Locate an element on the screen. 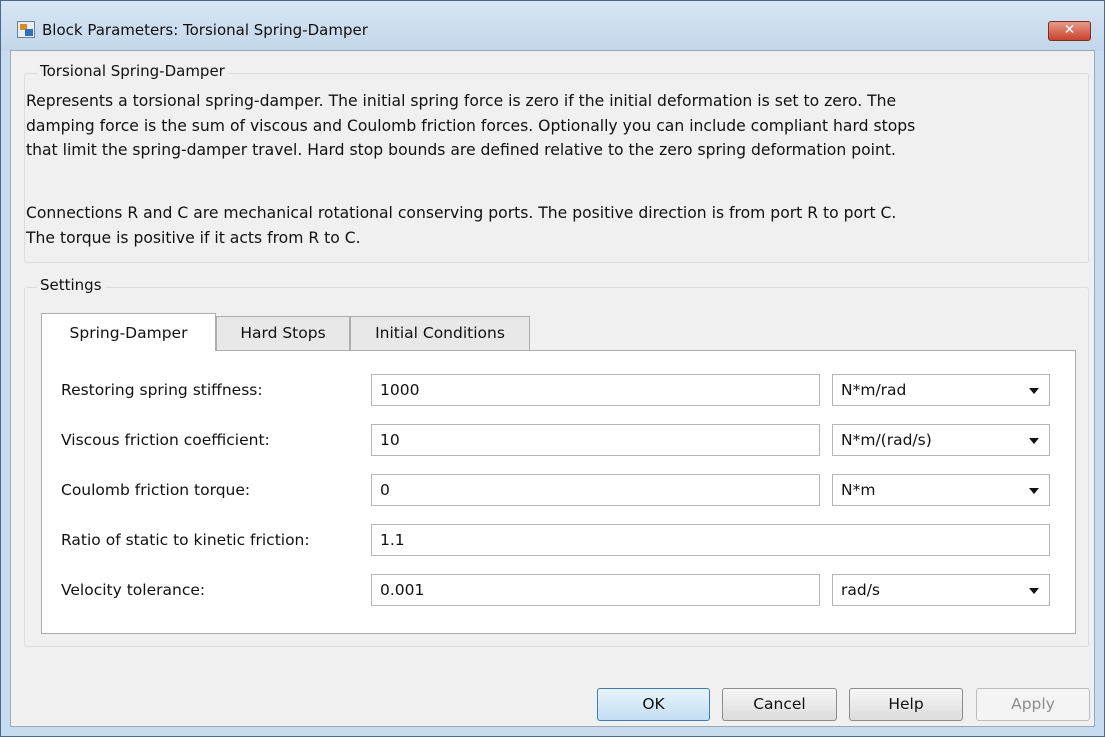 This screenshot has width=1105, height=737. ok-button: OK is located at coordinates (653, 704).